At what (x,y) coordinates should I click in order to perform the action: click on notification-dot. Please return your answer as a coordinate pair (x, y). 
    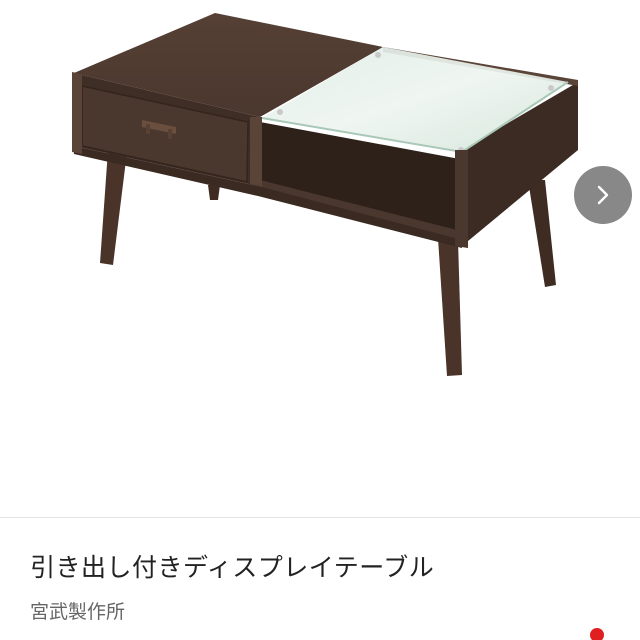
    Looking at the image, I should click on (597, 634).